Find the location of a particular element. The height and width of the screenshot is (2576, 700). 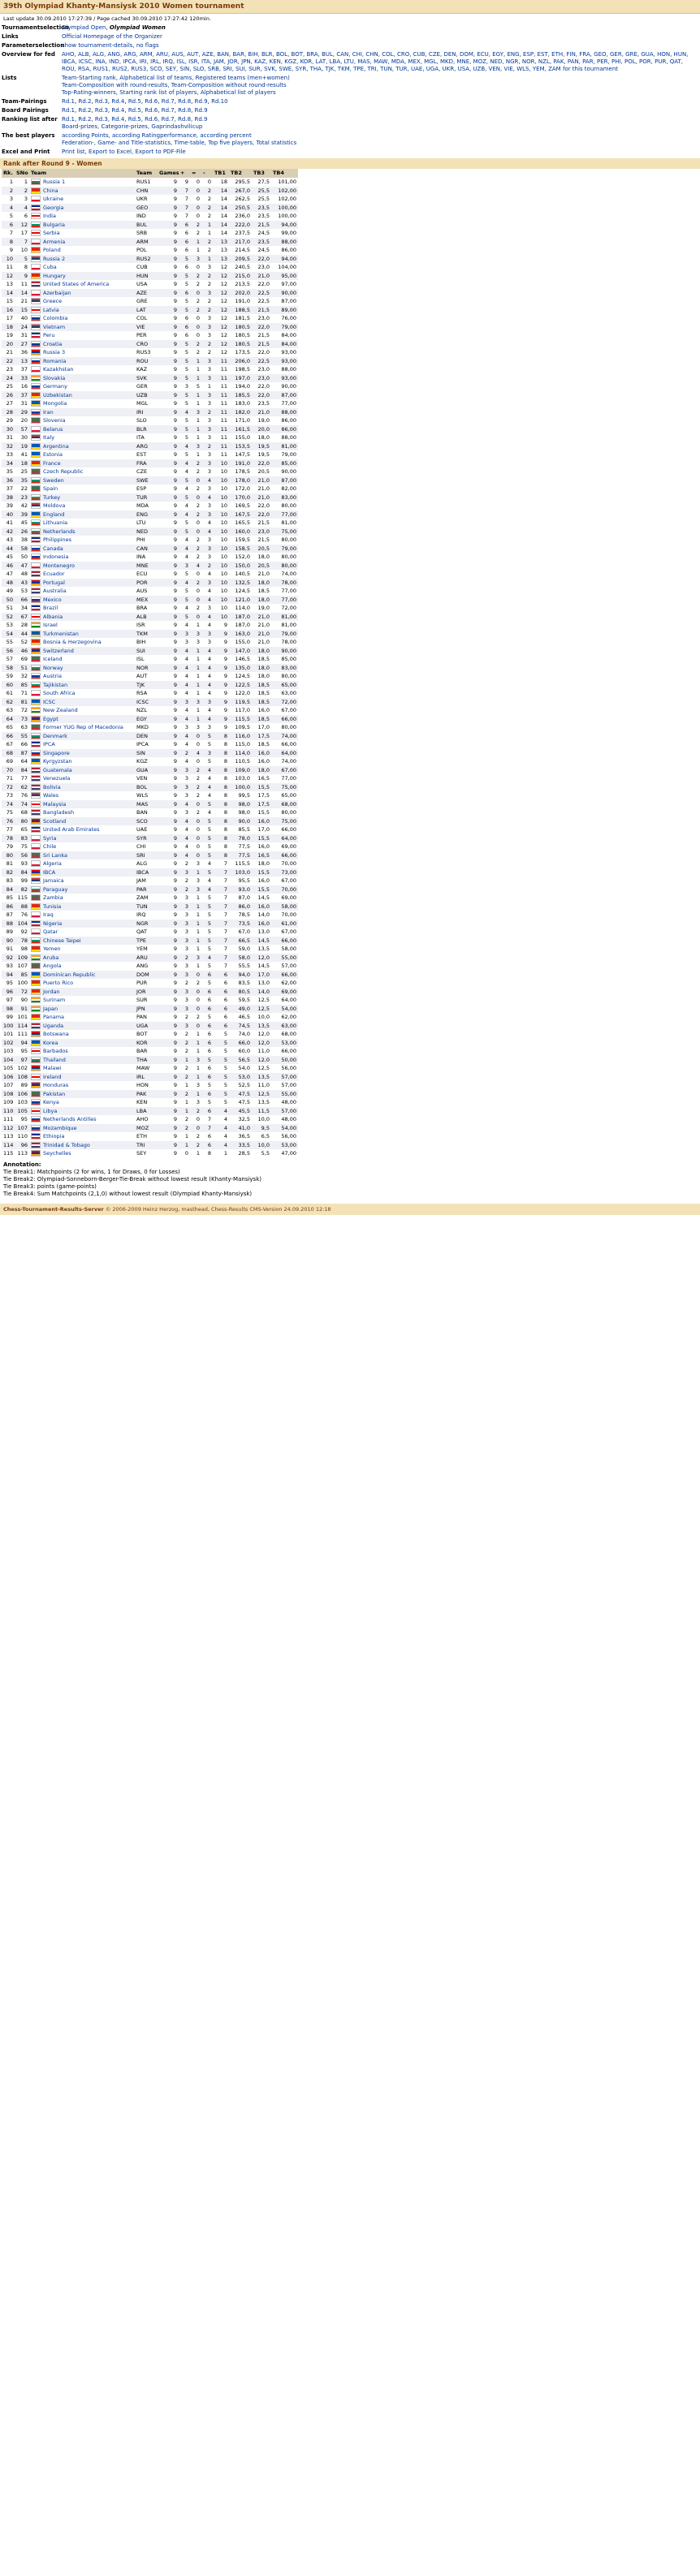

team-link: IBCA is located at coordinates (49, 873).